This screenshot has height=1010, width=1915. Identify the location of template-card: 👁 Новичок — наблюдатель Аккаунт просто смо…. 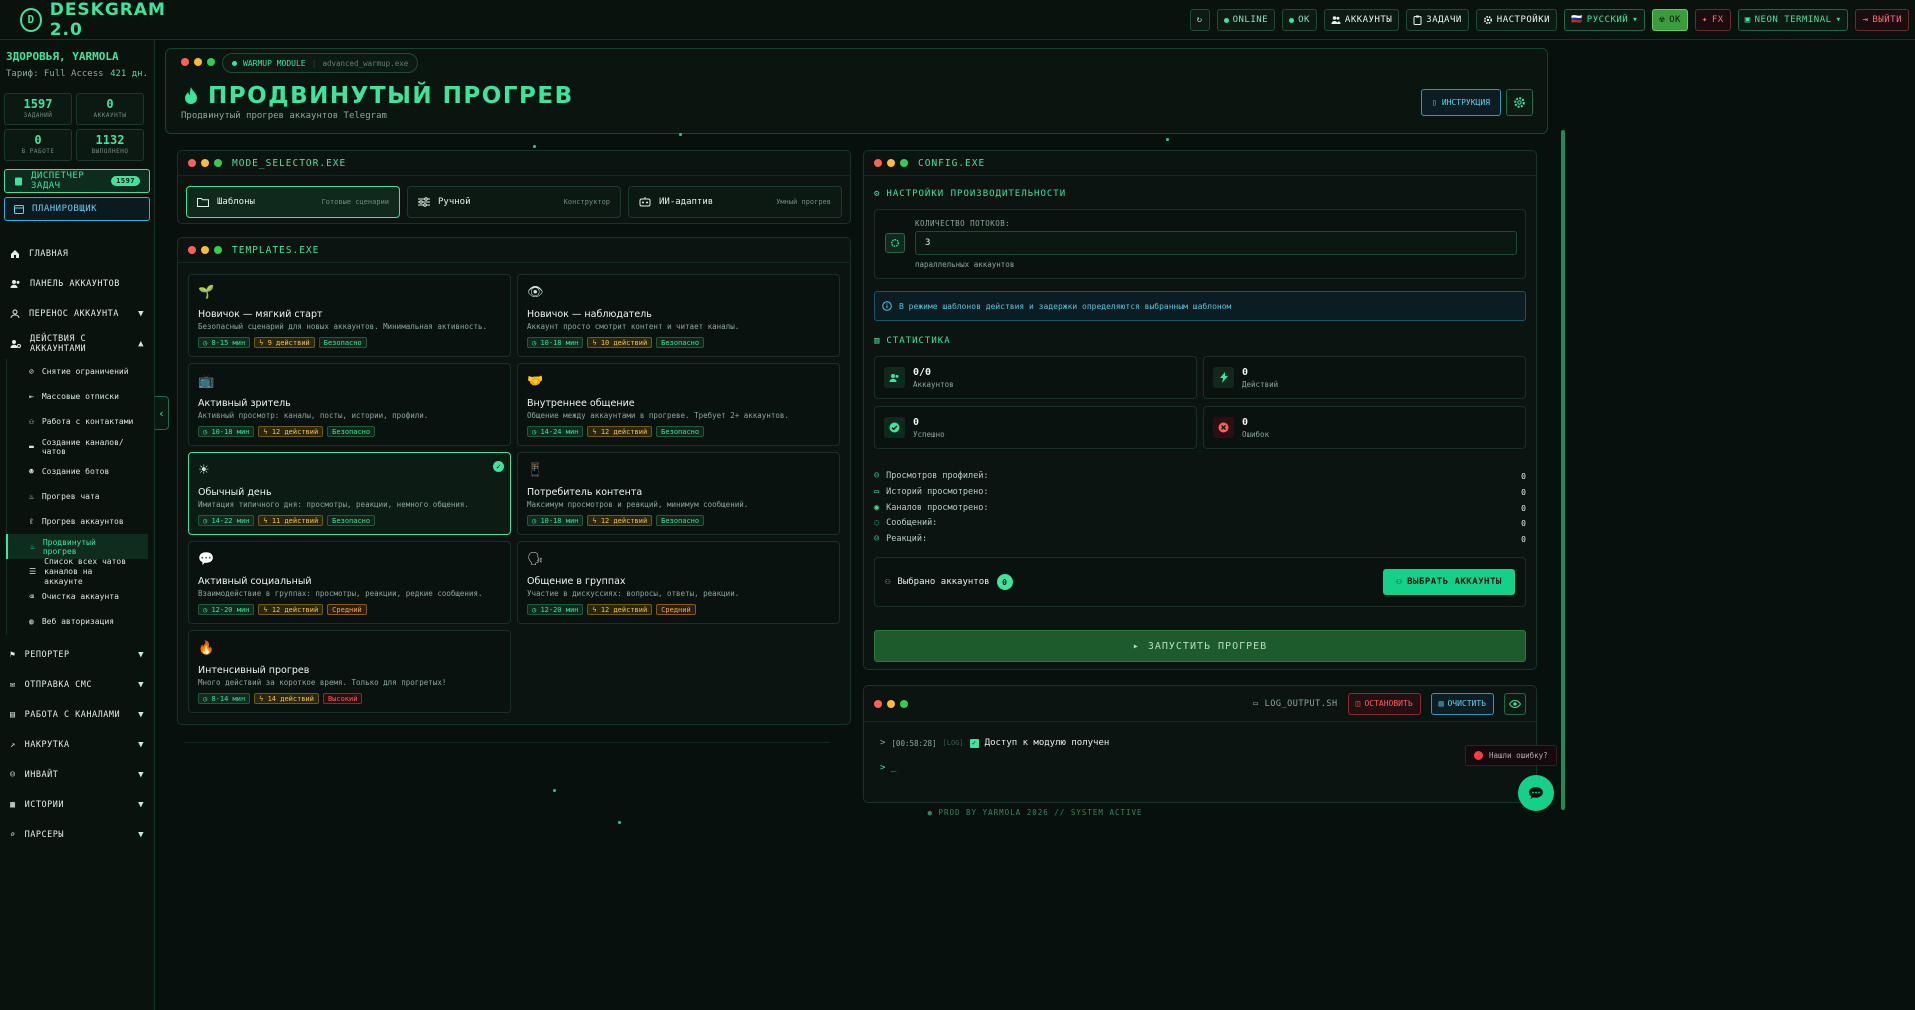
(678, 315).